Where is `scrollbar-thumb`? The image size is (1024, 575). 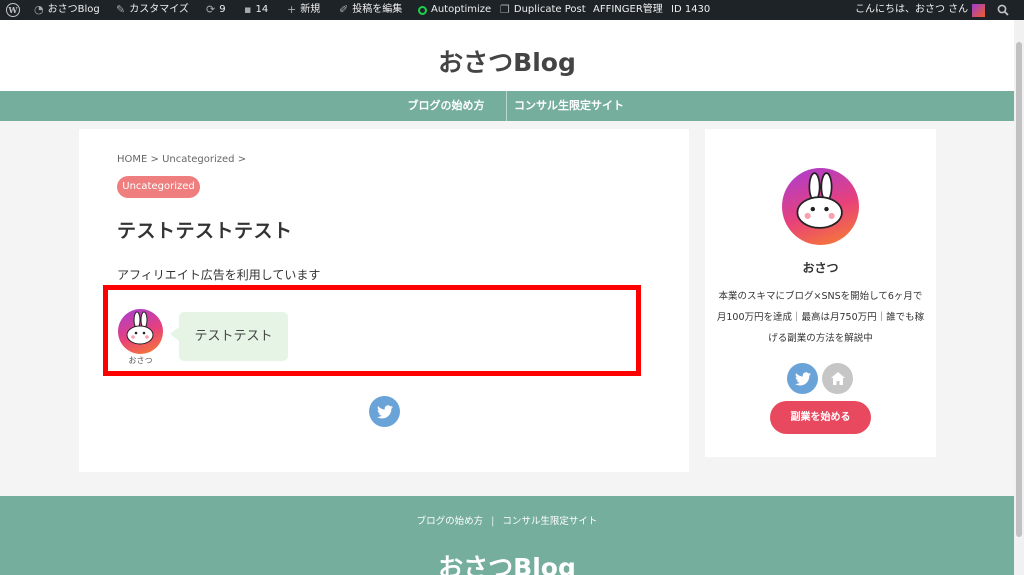 scrollbar-thumb is located at coordinates (1019, 289).